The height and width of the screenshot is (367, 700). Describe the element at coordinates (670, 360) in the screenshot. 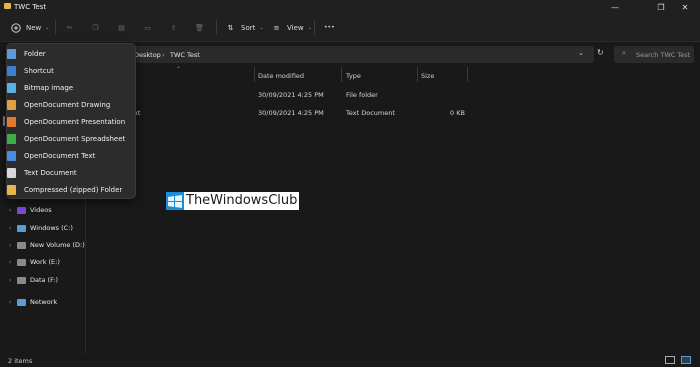

I see `details-view-icon` at that location.